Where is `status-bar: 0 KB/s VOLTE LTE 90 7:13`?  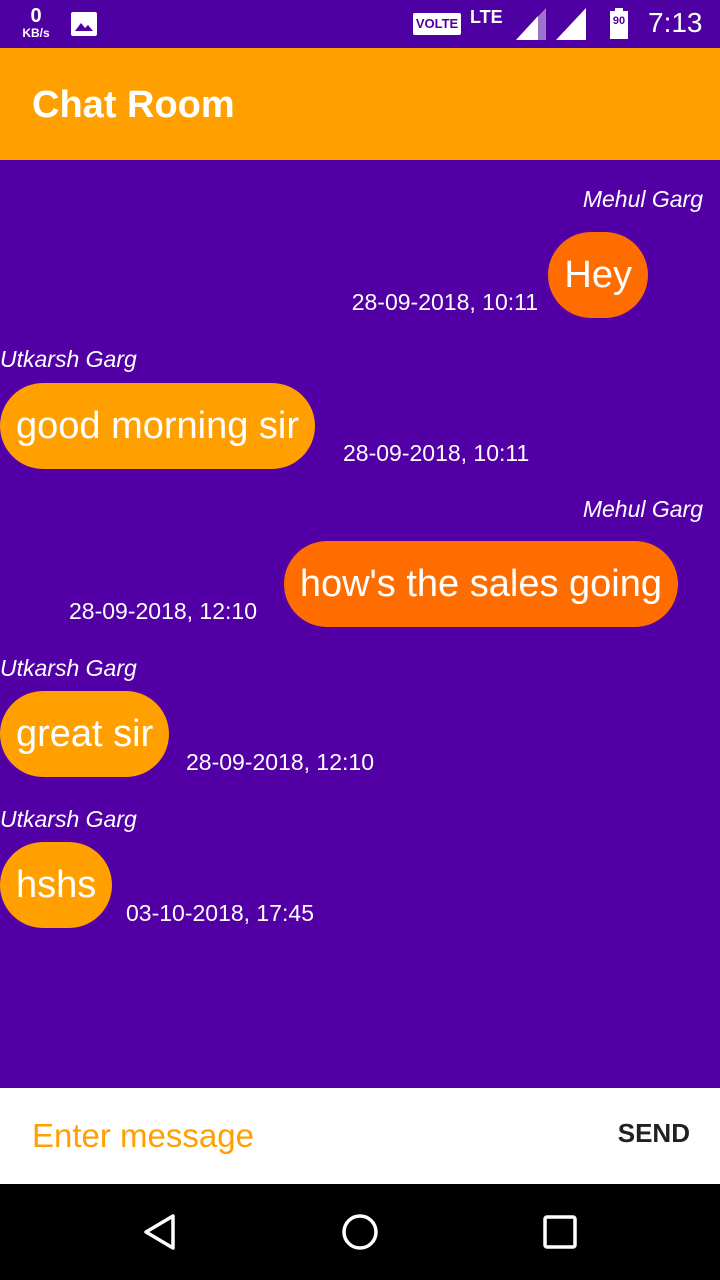 status-bar: 0 KB/s VOLTE LTE 90 7:13 is located at coordinates (360, 24).